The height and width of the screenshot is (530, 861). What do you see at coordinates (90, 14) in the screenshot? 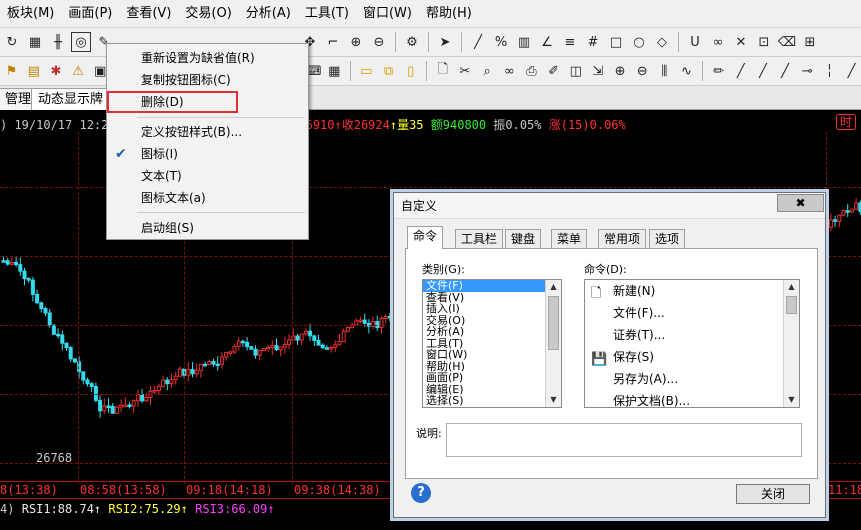
I see `menu-huamian: 画面(P)` at bounding box center [90, 14].